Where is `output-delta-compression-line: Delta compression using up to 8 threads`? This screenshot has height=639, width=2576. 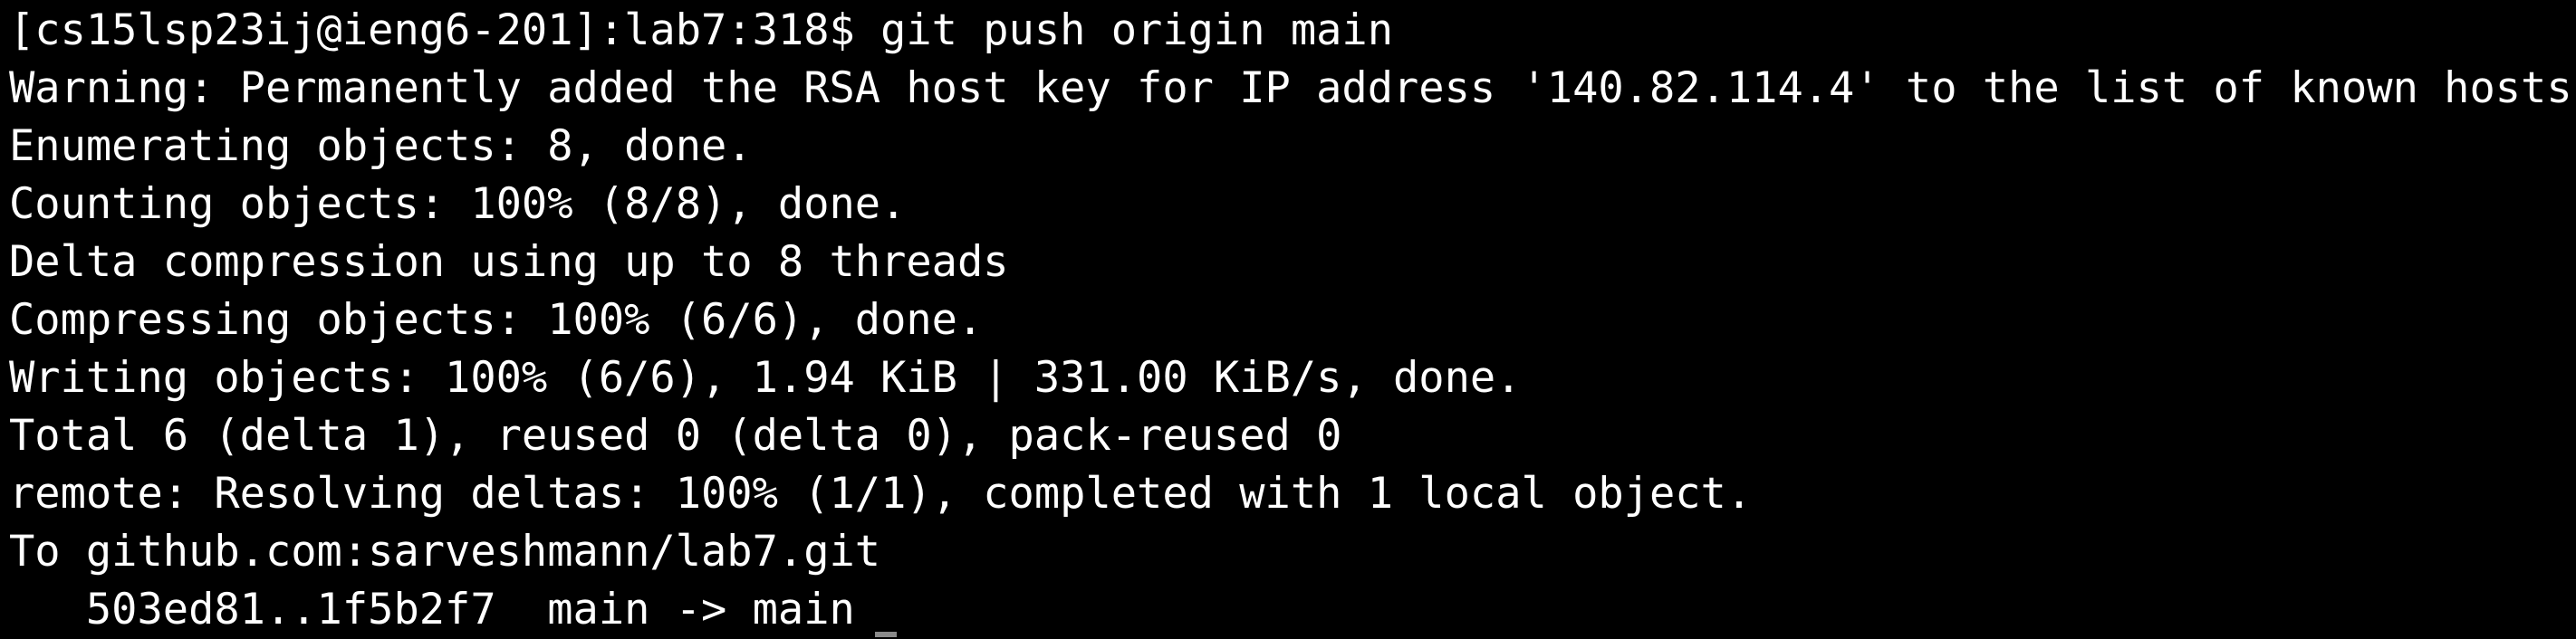 output-delta-compression-line: Delta compression using up to 8 threads is located at coordinates (509, 262).